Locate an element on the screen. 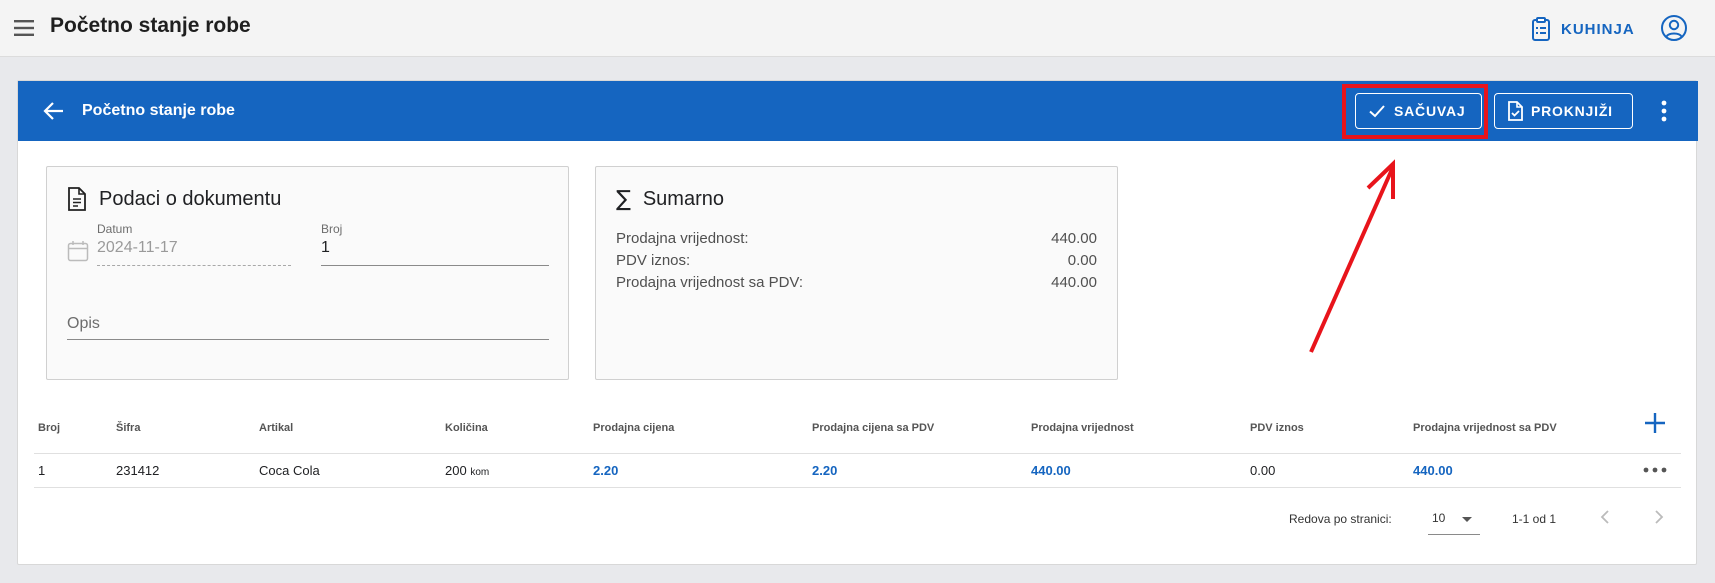  post-button: PROKNJIŽI is located at coordinates (1563, 111).